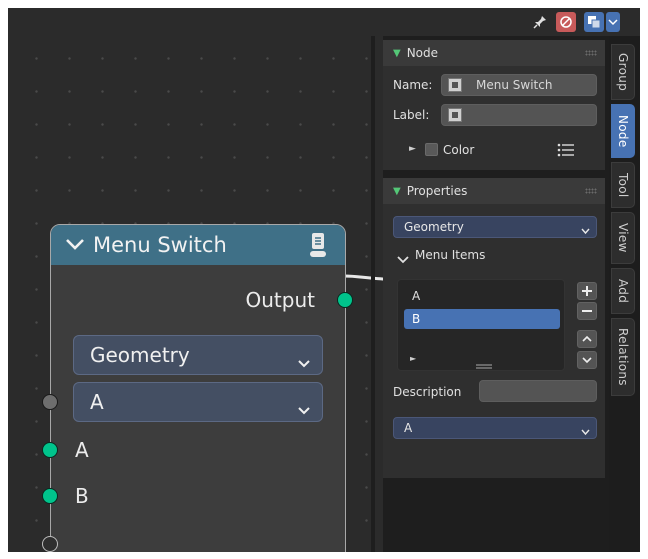  Describe the element at coordinates (519, 115) in the screenshot. I see `label-field` at that location.